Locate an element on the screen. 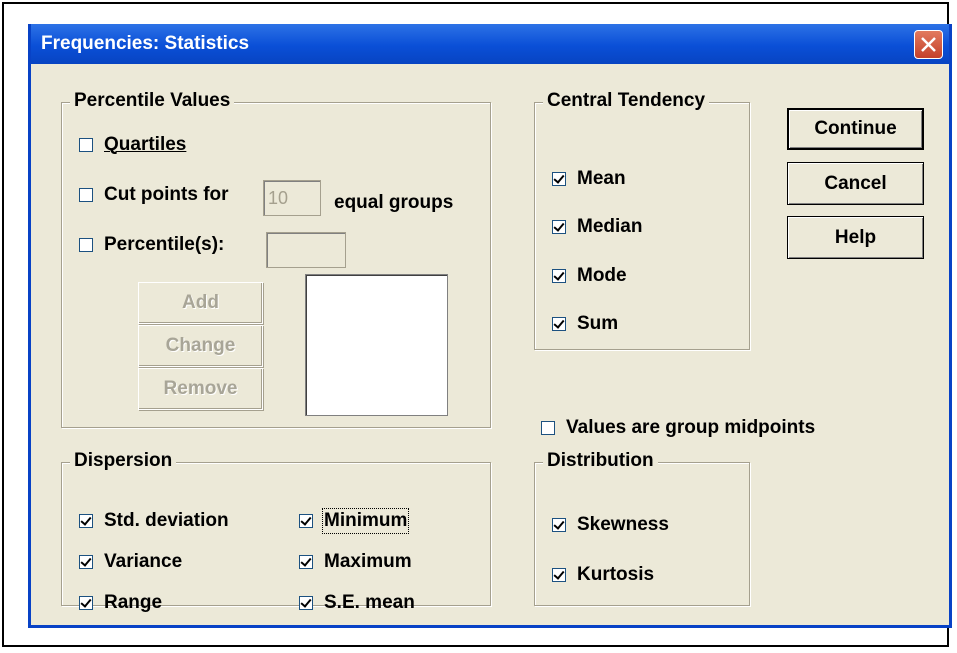 The image size is (957, 653). cancel-button: Cancel is located at coordinates (855, 183).